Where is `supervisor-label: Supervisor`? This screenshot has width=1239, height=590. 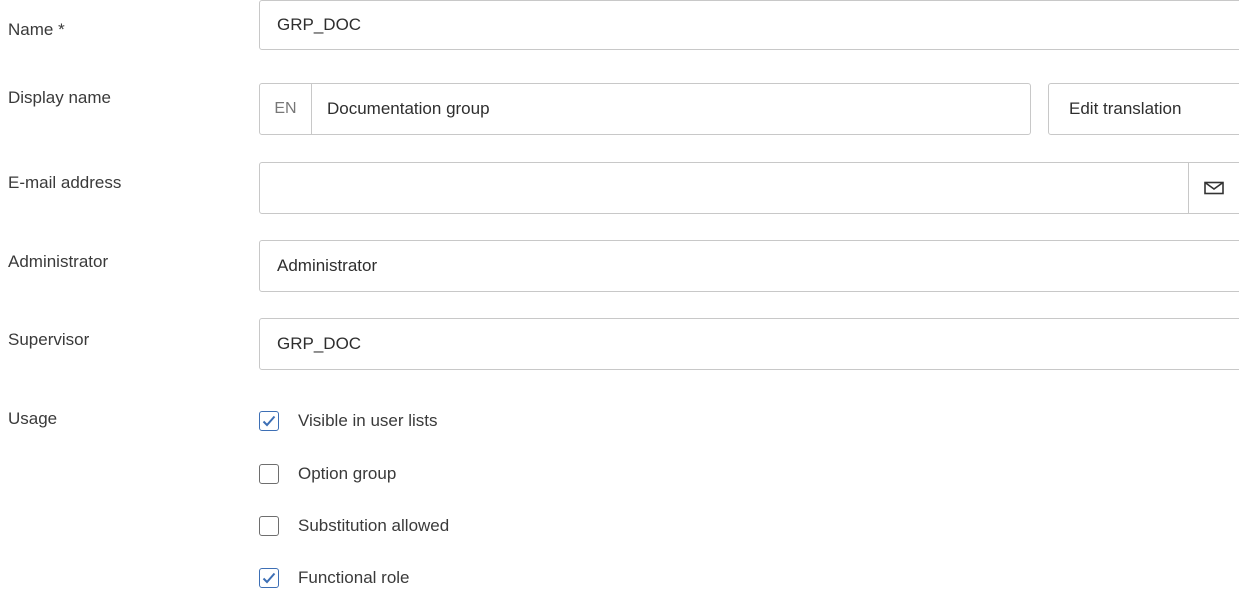 supervisor-label: Supervisor is located at coordinates (49, 339).